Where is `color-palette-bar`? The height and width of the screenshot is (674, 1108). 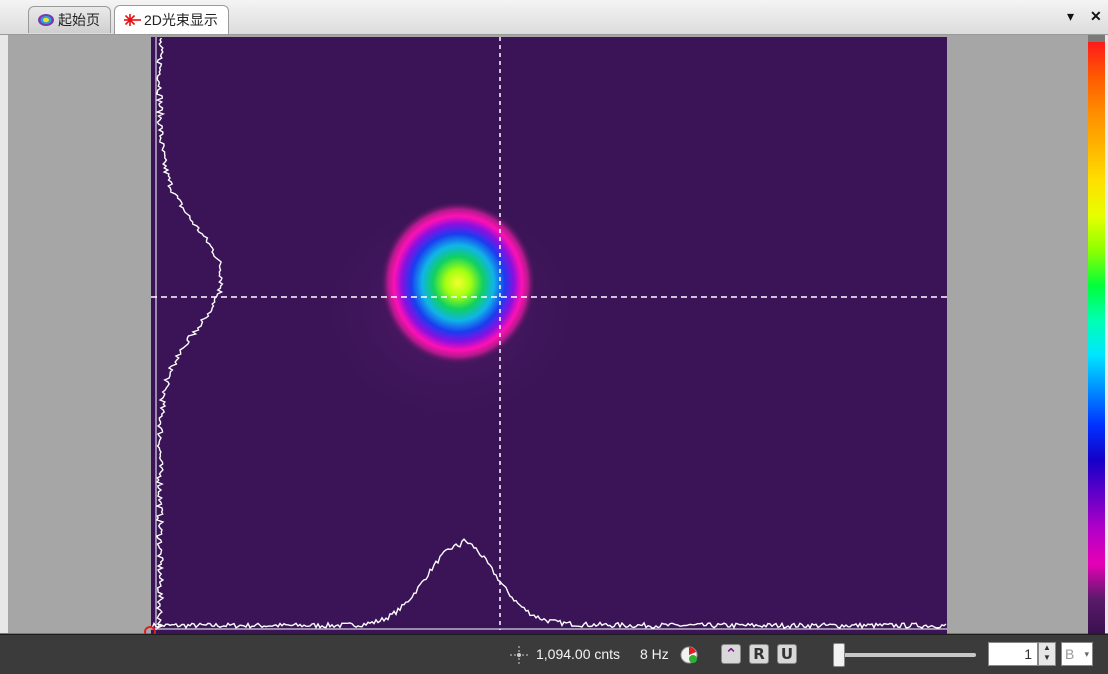
color-palette-bar is located at coordinates (1096, 338).